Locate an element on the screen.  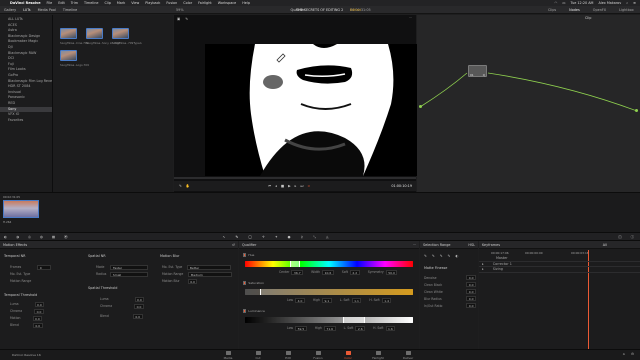
reset-icon: ↺ is located at coordinates (233, 245).